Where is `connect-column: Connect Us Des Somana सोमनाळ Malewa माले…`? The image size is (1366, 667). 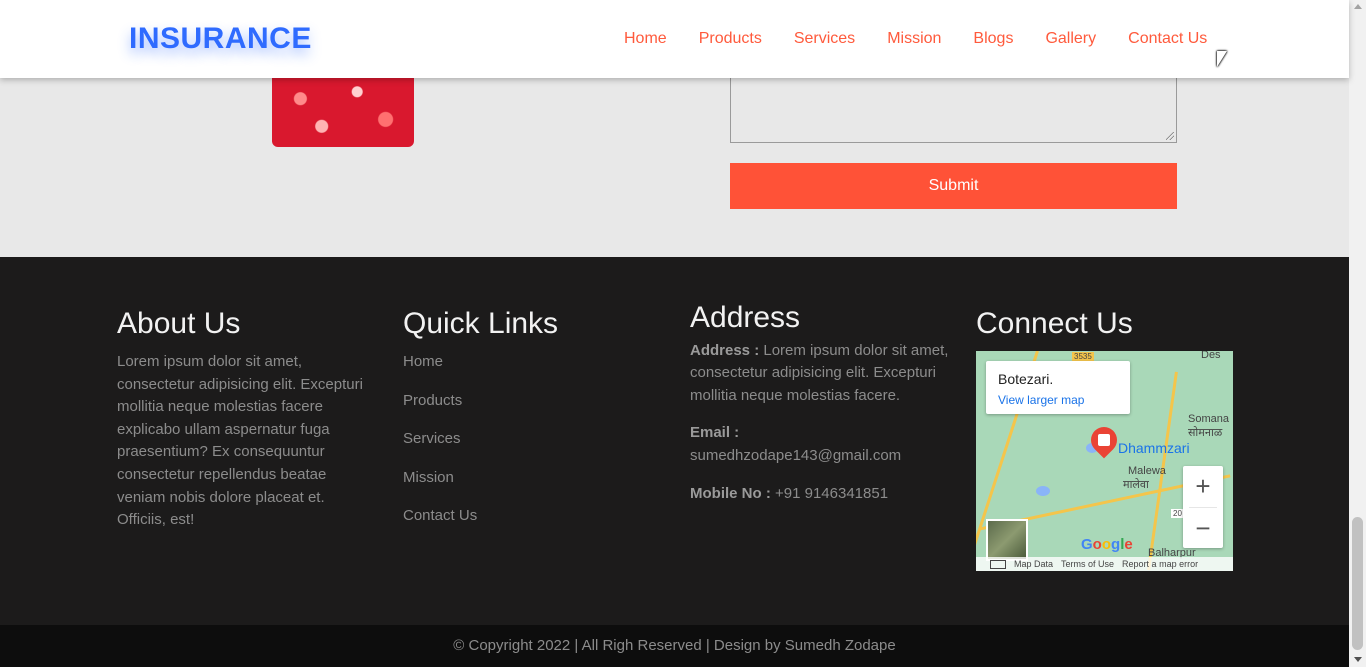
connect-column: Connect Us Des Somana सोमनाळ Malewa माले… is located at coordinates (1104, 439).